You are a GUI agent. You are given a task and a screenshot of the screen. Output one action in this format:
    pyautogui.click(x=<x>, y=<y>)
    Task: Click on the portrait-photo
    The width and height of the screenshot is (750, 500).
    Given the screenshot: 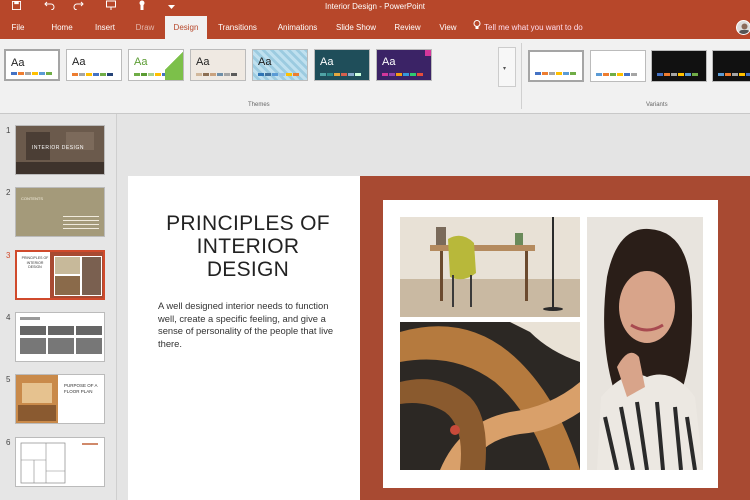 What is the action you would take?
    pyautogui.click(x=645, y=343)
    